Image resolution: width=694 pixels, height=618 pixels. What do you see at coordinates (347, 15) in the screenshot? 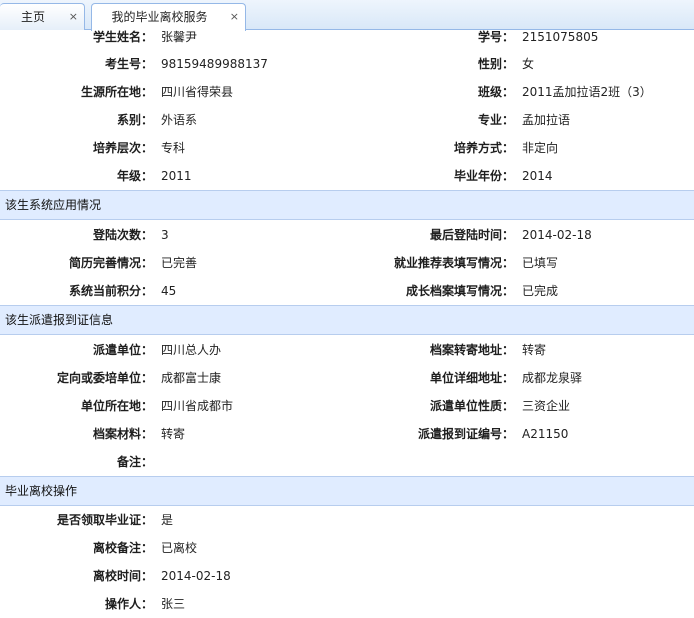
I see `tab-bar: 主页 × 我的毕业离校服务 ×` at bounding box center [347, 15].